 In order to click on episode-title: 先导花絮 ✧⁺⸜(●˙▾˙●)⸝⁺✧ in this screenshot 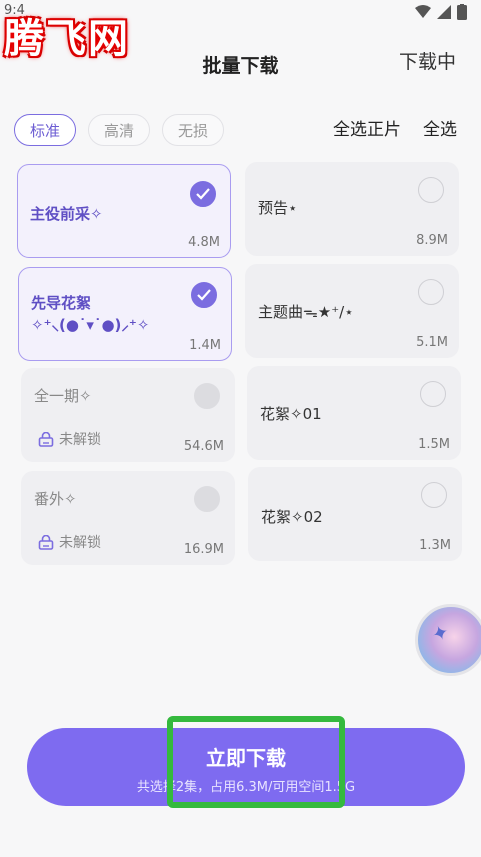, I will do `click(90, 314)`.